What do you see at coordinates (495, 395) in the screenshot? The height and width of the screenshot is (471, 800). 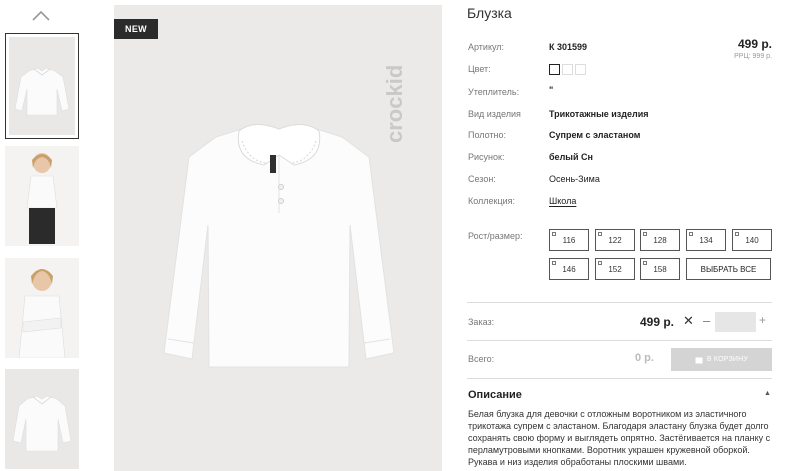 I see `description-title: Описание` at bounding box center [495, 395].